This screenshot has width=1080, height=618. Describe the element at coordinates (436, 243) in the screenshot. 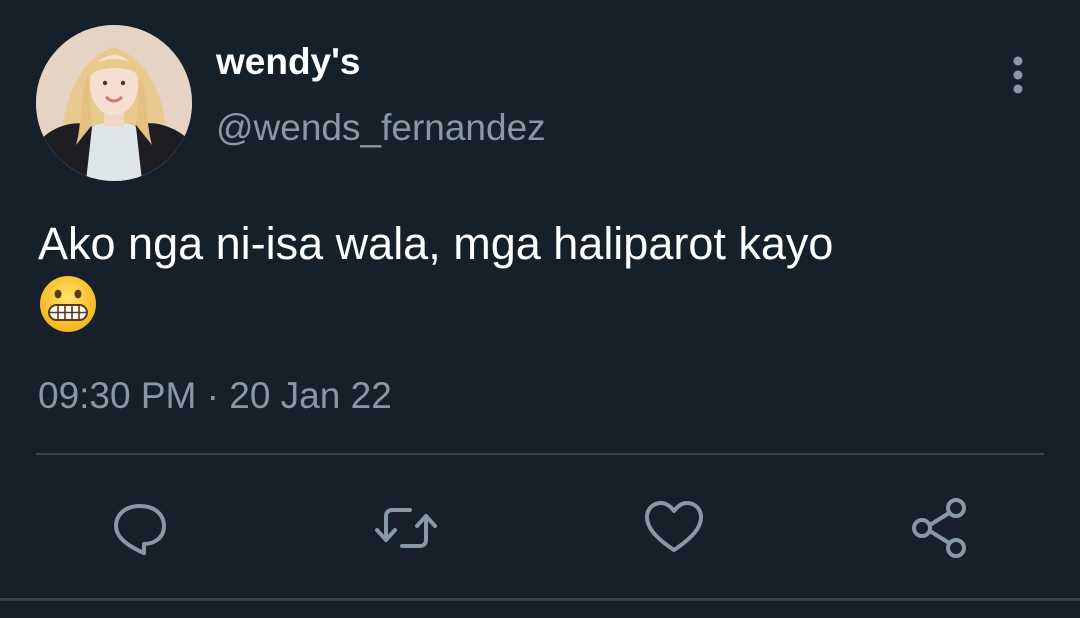

I see `tweet-body: Ako nga ni-isa wala, mga haliparot kayo` at that location.